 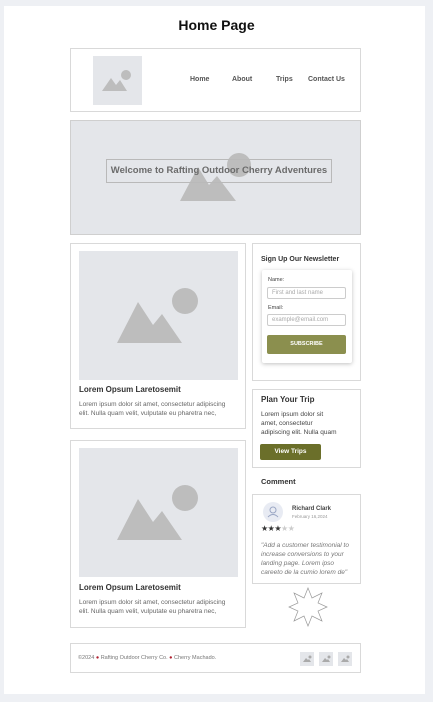 What do you see at coordinates (290, 452) in the screenshot?
I see `view-trips-button: View Trips` at bounding box center [290, 452].